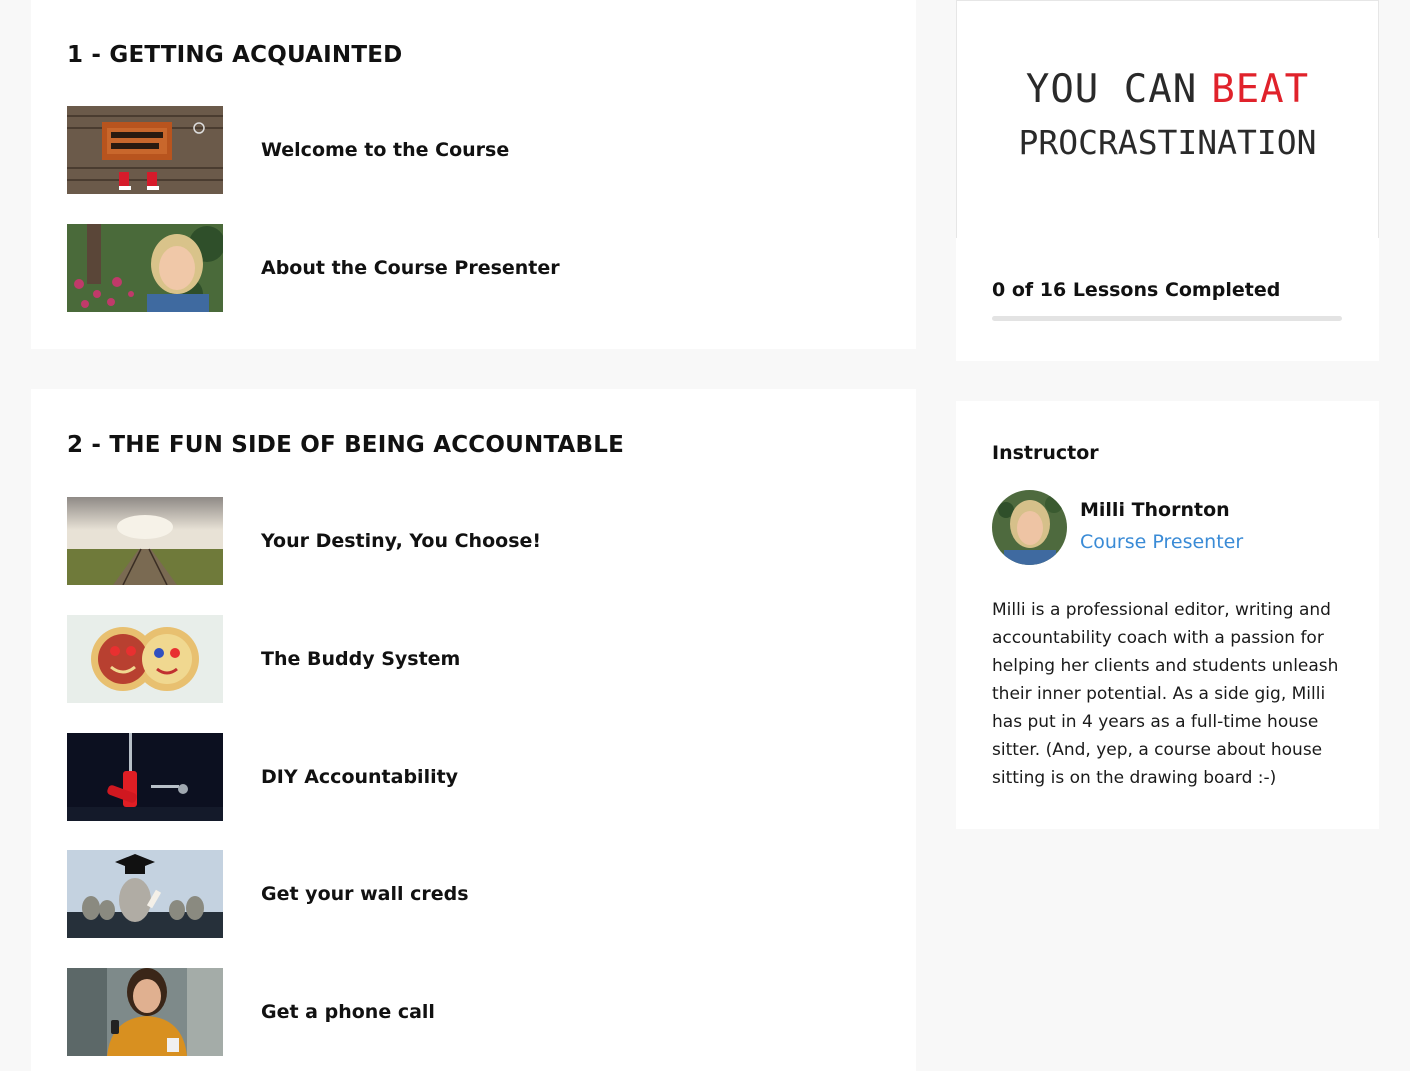  What do you see at coordinates (1029, 527) in the screenshot?
I see `instructor-avatar` at bounding box center [1029, 527].